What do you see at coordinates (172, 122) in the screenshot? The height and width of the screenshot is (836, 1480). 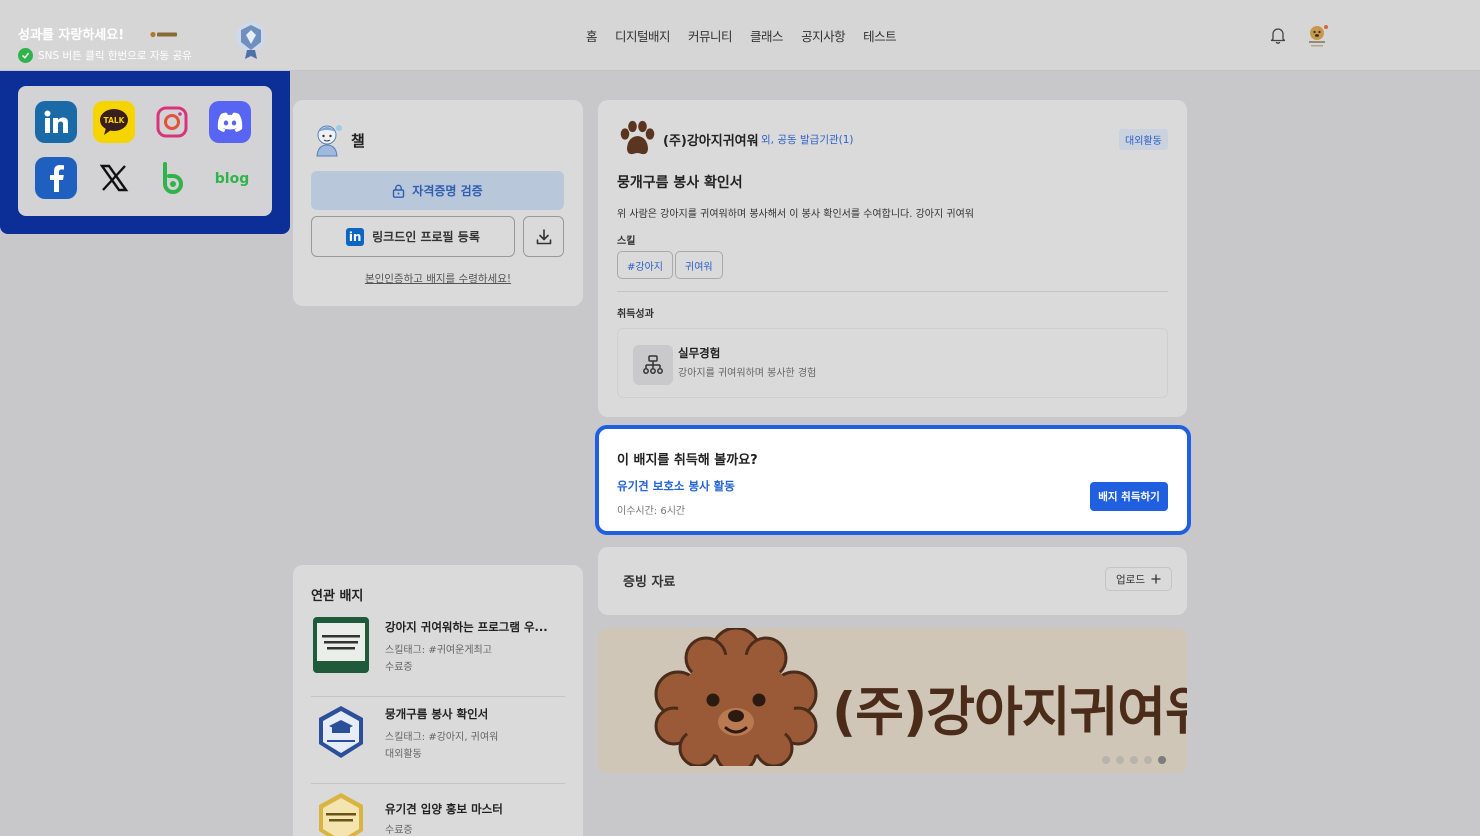 I see `instagram-icon` at bounding box center [172, 122].